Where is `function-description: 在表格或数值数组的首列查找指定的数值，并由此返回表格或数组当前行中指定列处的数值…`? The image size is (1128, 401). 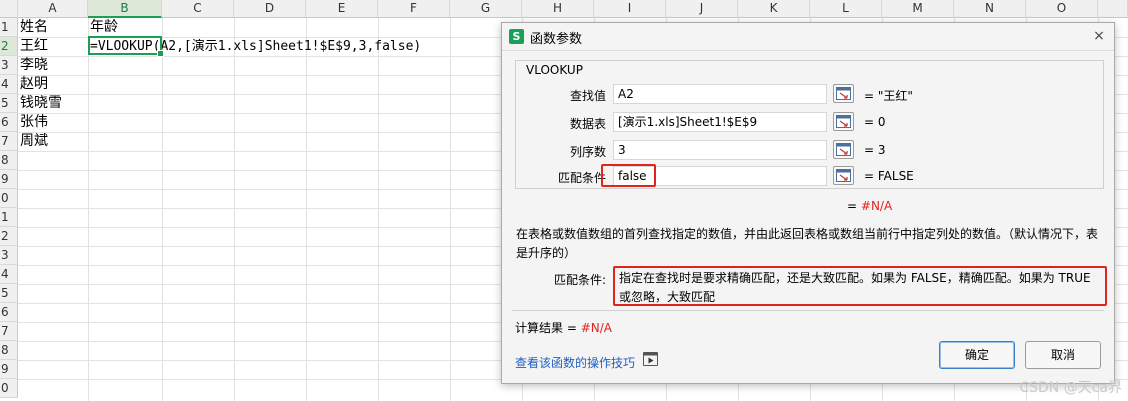 function-description: 在表格或数值数组的首列查找指定的数值，并由此返回表格或数组当前行中指定列处的数值… is located at coordinates (807, 243).